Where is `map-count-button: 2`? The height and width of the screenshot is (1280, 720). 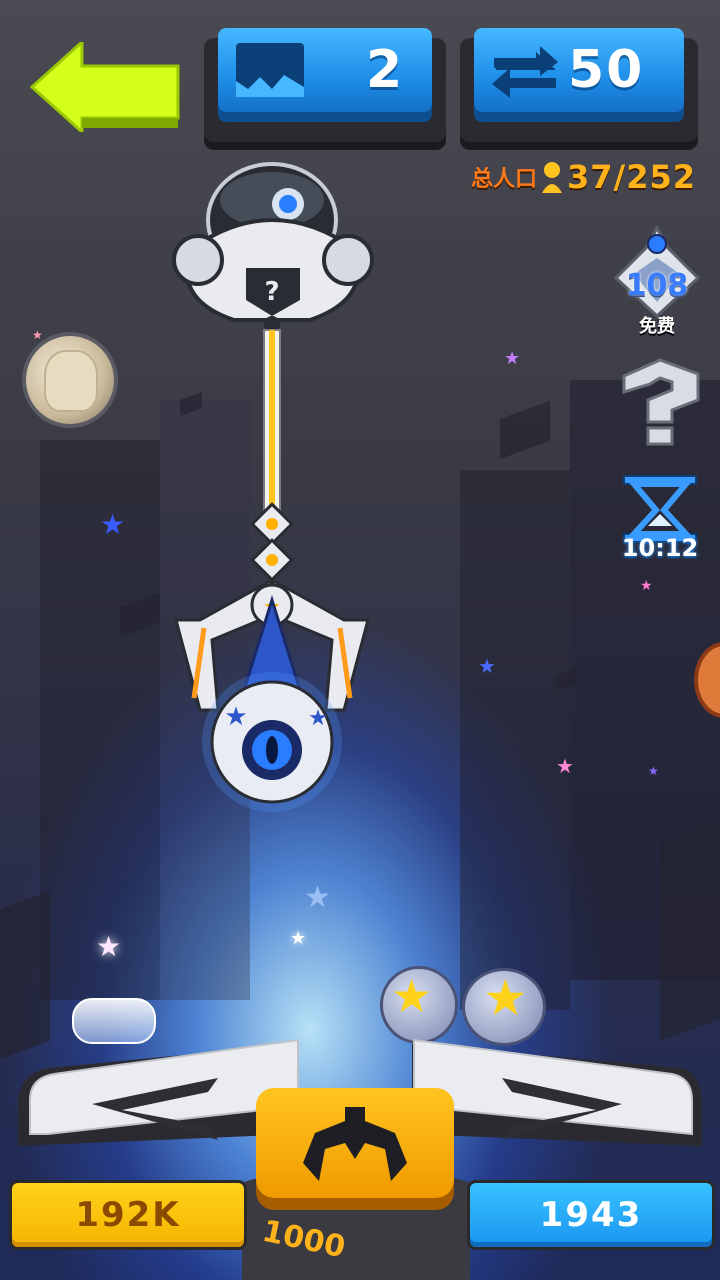
map-count-button: 2 is located at coordinates (325, 70).